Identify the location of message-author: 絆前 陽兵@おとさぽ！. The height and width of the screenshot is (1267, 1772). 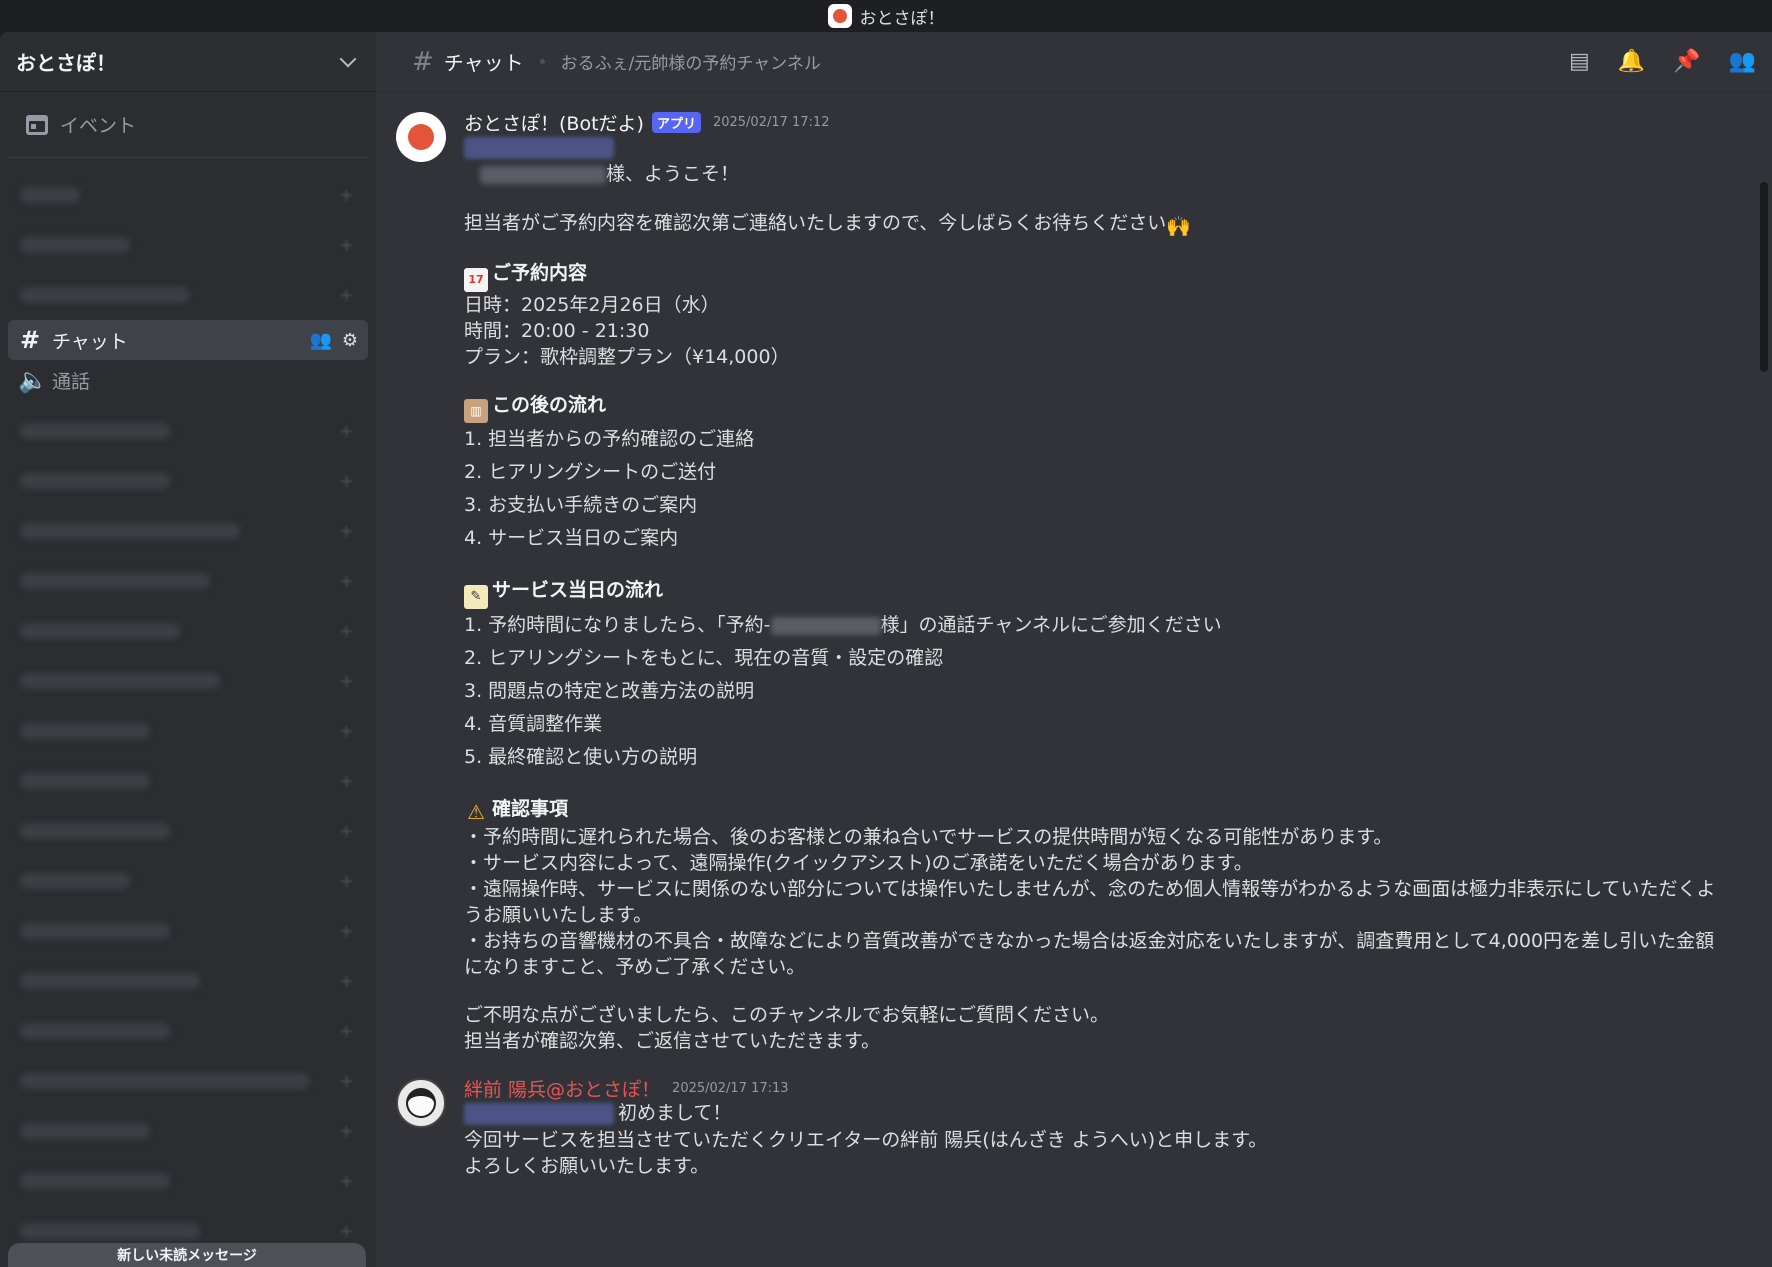
(562, 1088).